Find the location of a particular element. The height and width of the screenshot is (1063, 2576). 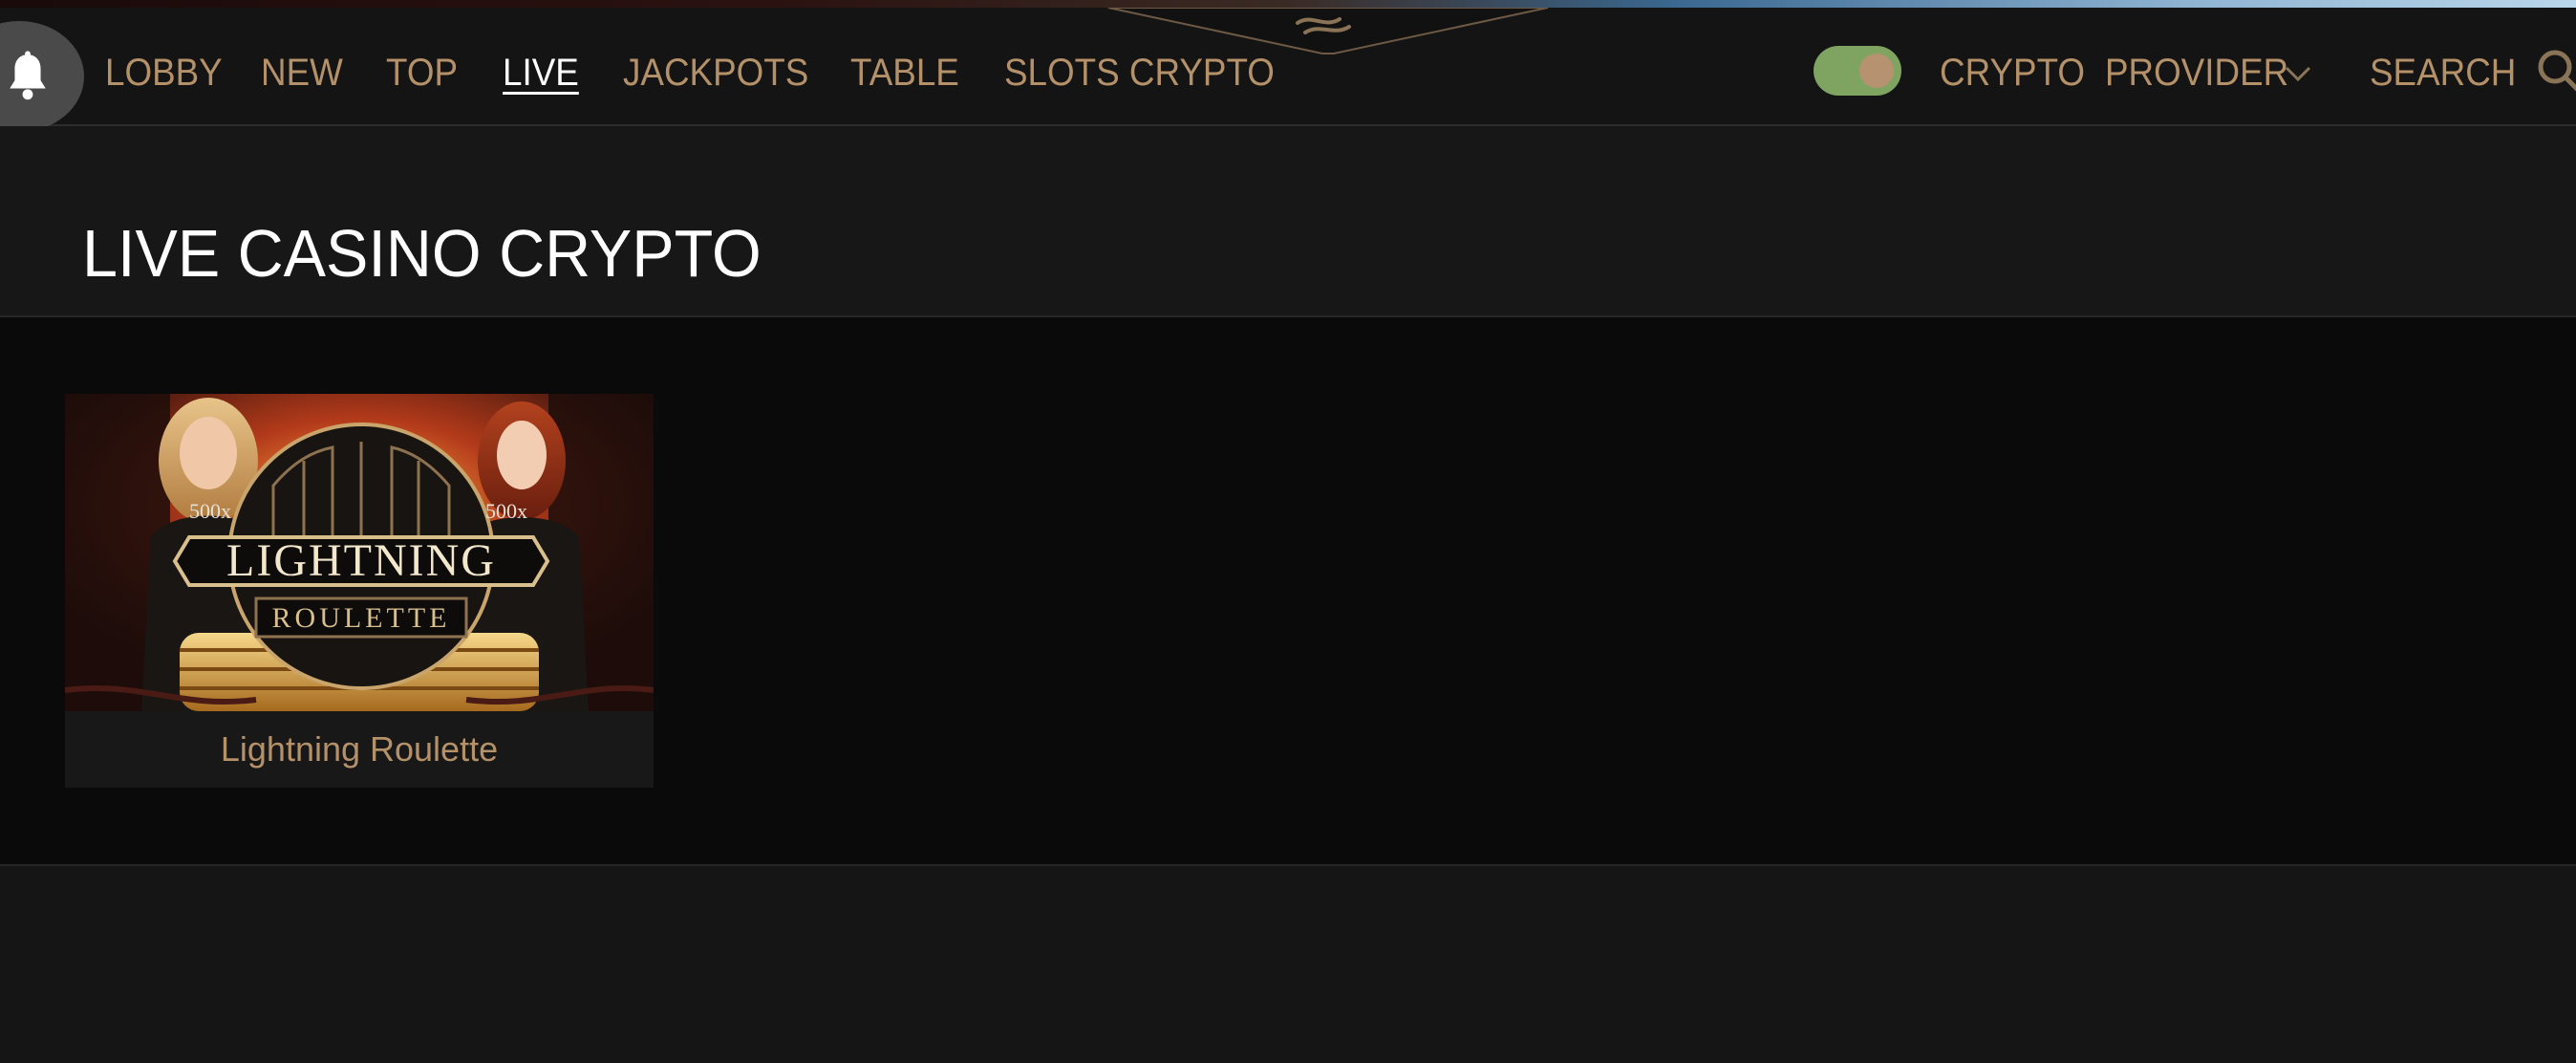

thumb-multiplier-right: 500x is located at coordinates (506, 511).